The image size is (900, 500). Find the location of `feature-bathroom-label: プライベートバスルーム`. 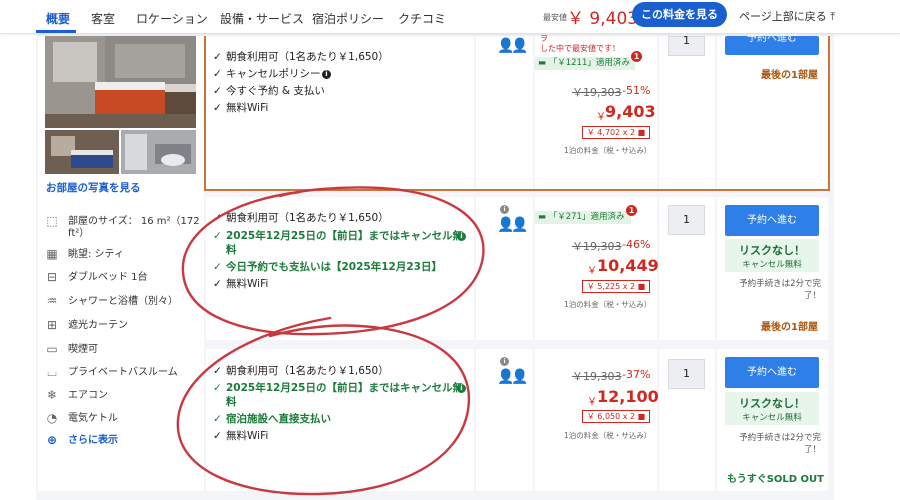

feature-bathroom-label: プライベートバスルーム is located at coordinates (123, 372).